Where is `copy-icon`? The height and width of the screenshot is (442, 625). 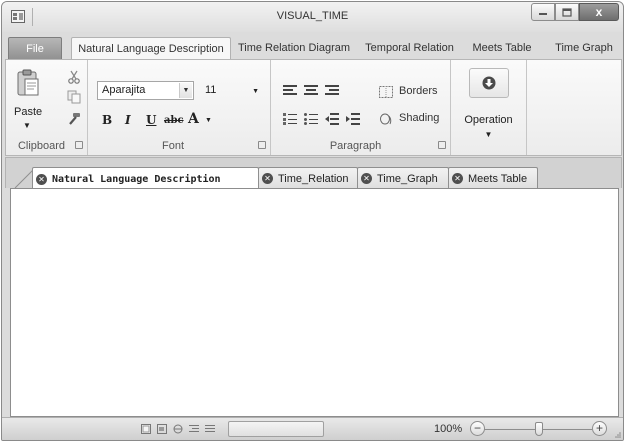 copy-icon is located at coordinates (74, 97).